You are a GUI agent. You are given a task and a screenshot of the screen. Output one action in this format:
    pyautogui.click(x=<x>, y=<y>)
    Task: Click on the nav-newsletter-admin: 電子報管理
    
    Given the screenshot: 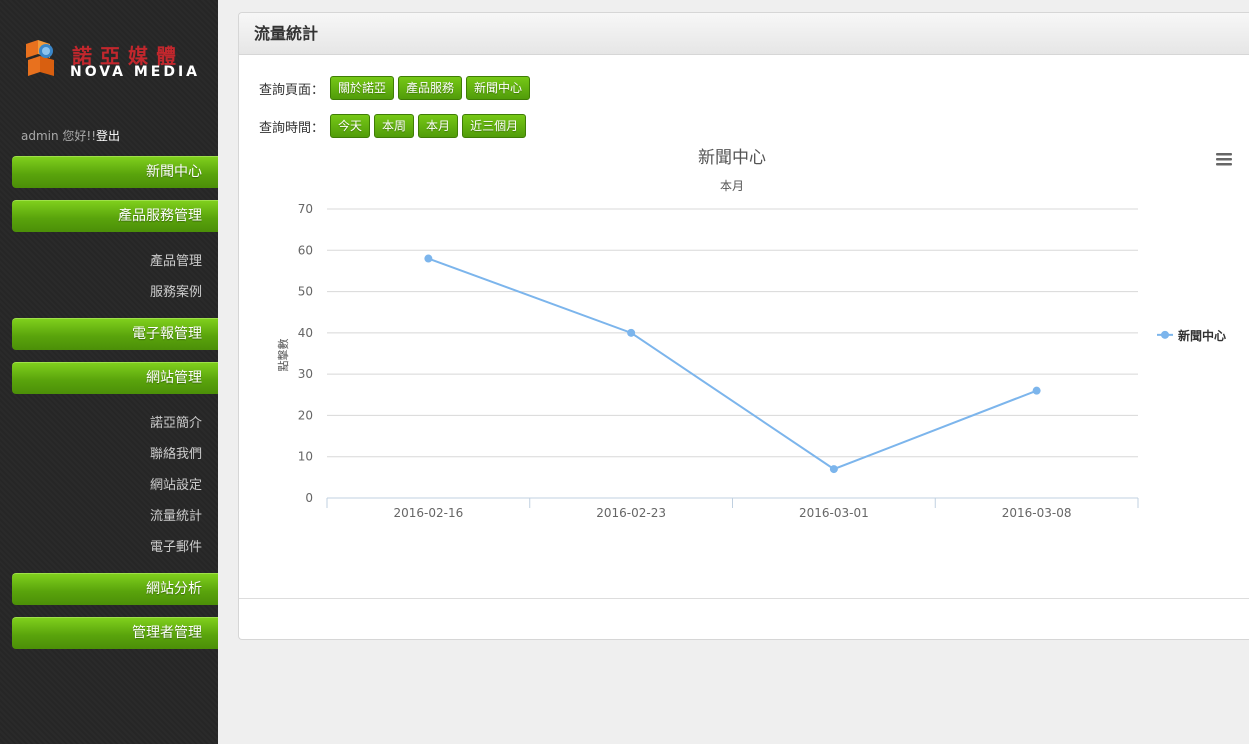 What is the action you would take?
    pyautogui.click(x=115, y=334)
    